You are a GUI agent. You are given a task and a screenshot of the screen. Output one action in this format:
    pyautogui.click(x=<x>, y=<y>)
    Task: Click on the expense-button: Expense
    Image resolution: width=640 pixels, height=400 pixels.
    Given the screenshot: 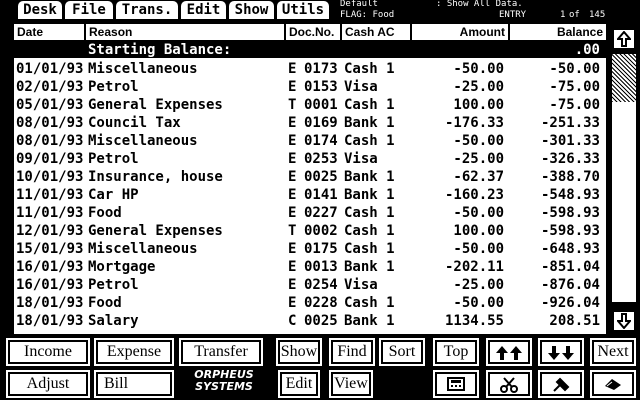 What is the action you would take?
    pyautogui.click(x=134, y=352)
    